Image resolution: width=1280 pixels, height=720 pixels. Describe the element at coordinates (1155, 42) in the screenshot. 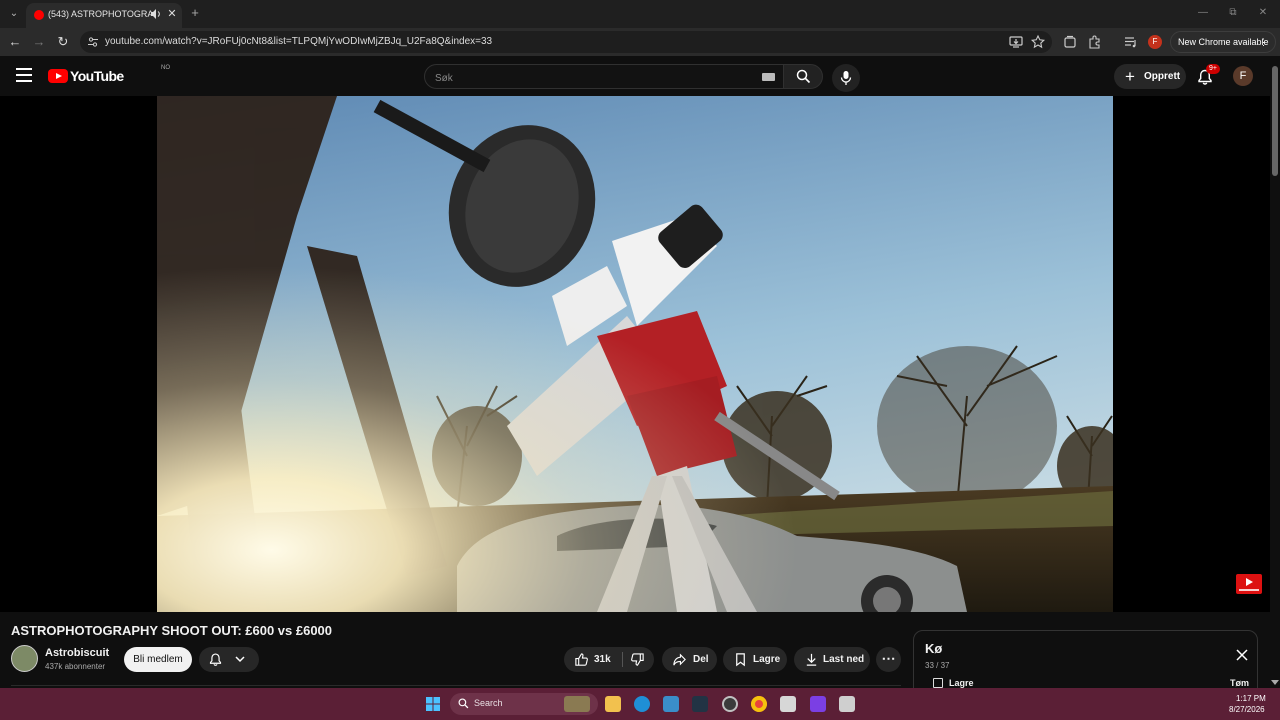

I see `chrome-profile-avatar: F` at that location.